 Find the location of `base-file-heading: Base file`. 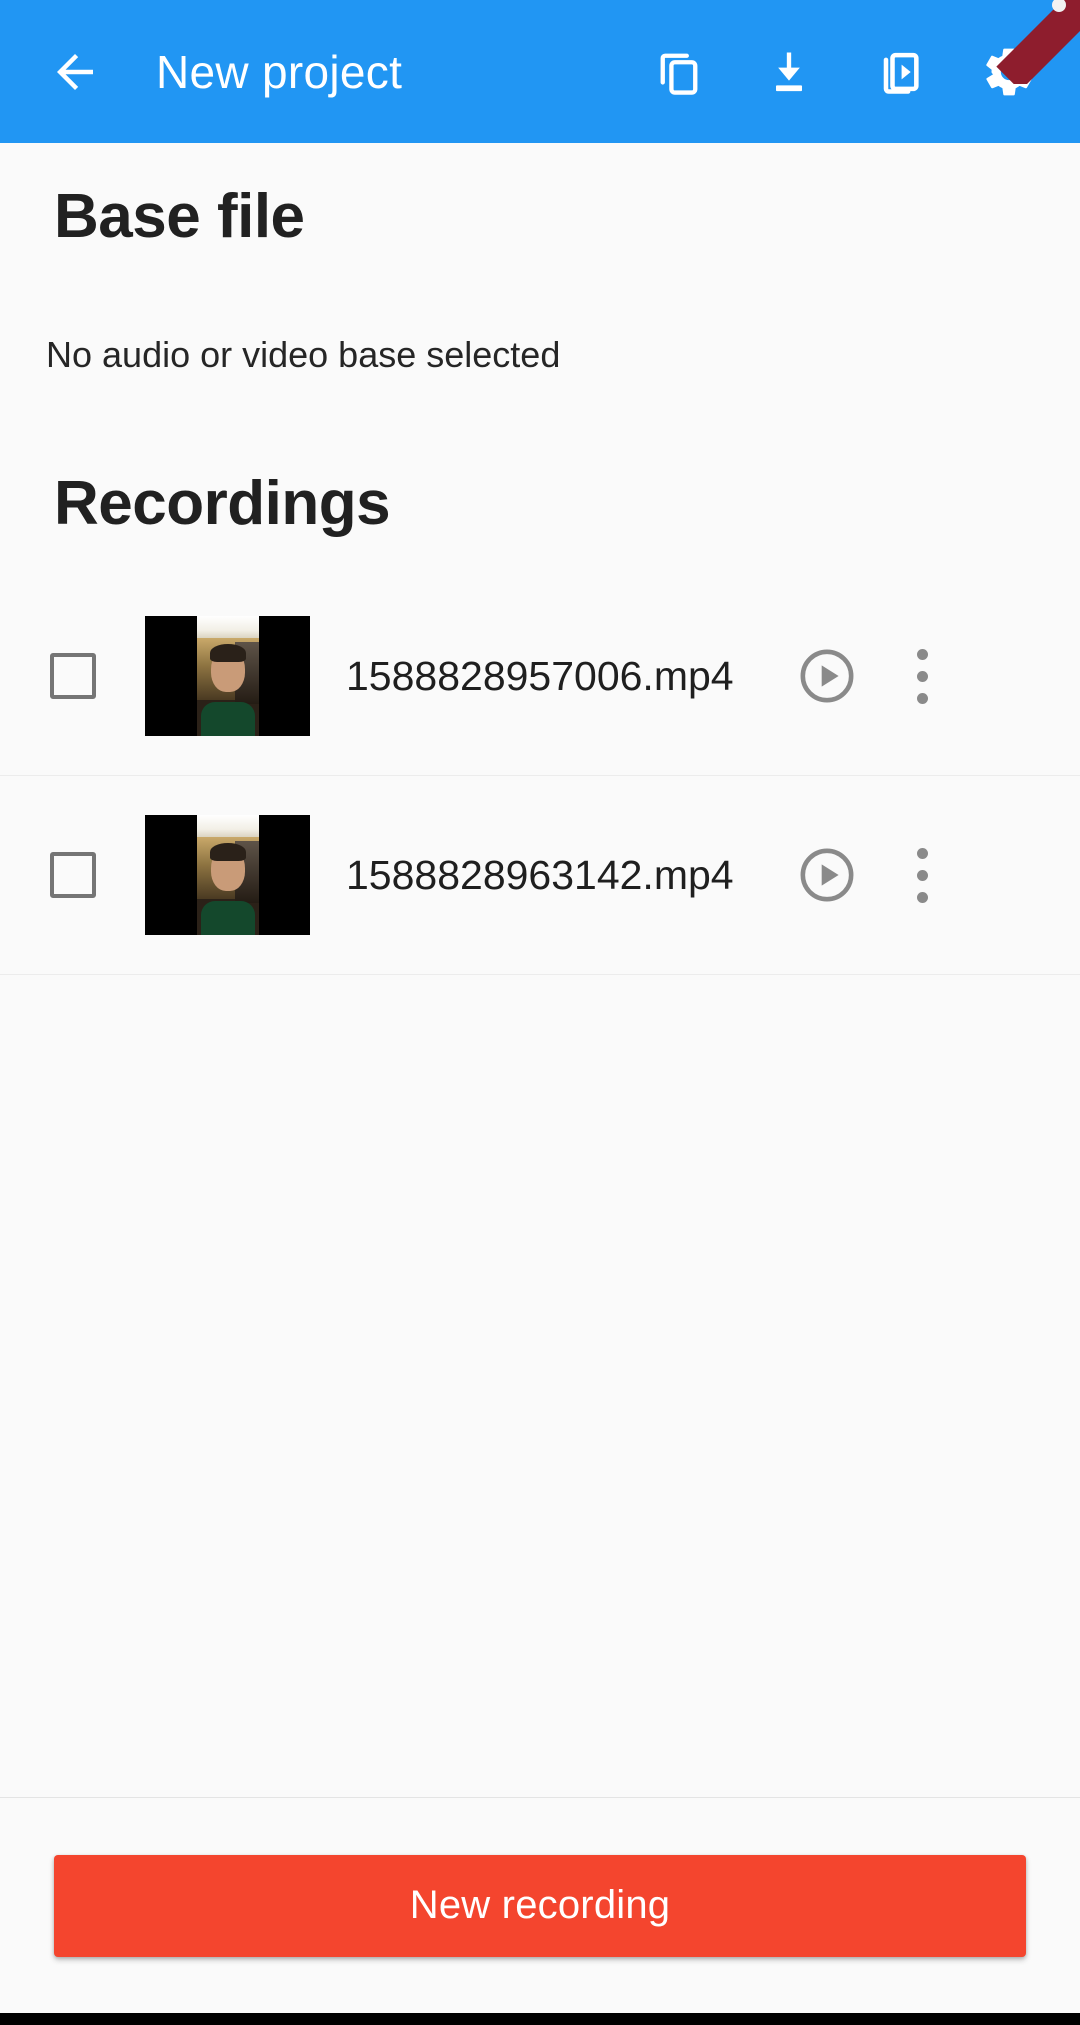

base-file-heading: Base file is located at coordinates (179, 216).